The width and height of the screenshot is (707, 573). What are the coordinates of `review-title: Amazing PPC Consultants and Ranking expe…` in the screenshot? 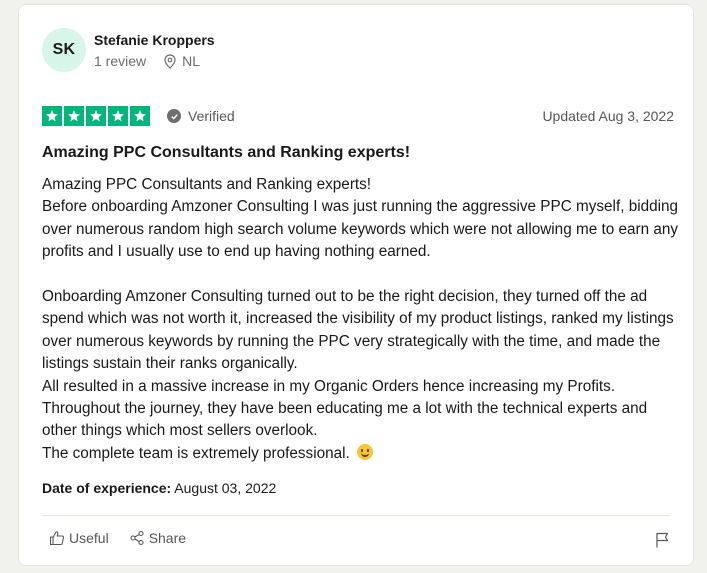 It's located at (226, 153).